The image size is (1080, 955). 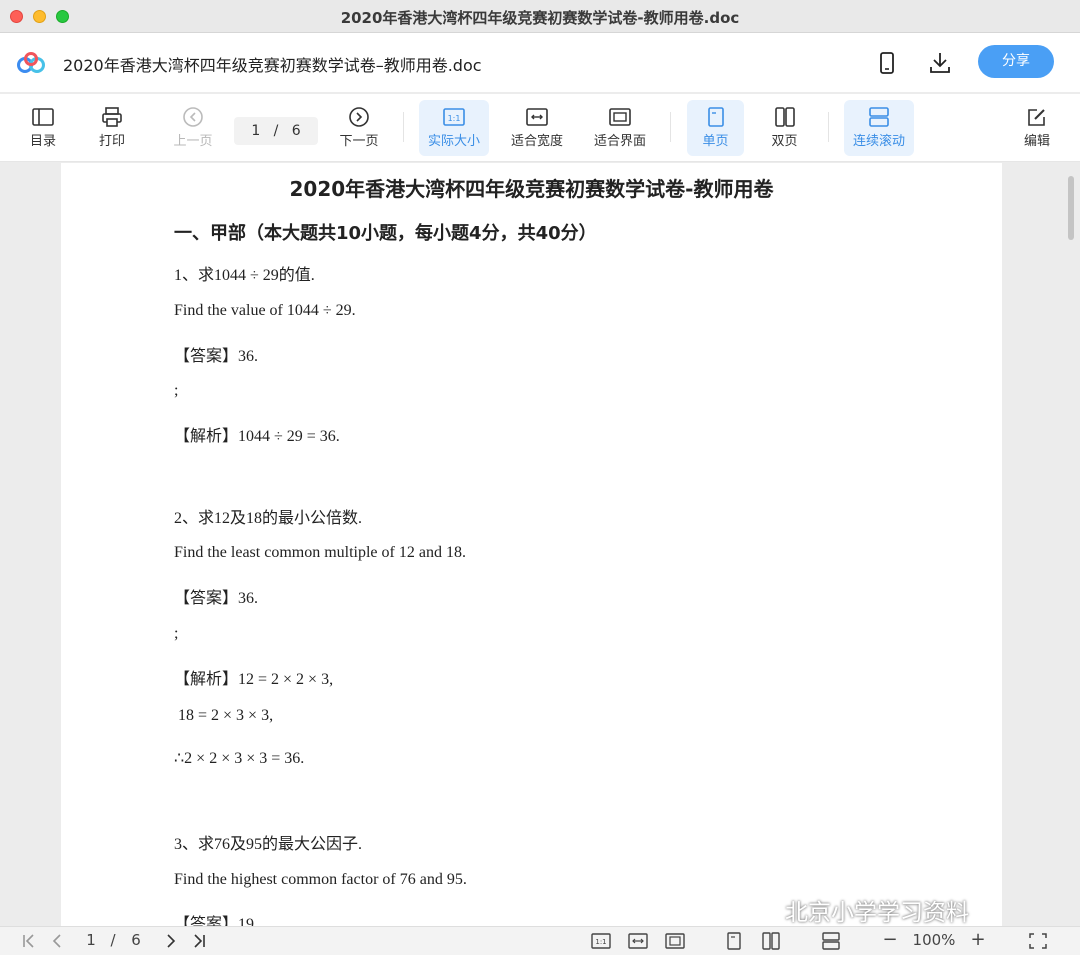 What do you see at coordinates (272, 65) in the screenshot?
I see `document-title: 2020年香港大湾杯四年级竞赛初赛数学试卷–教师用卷.doc` at bounding box center [272, 65].